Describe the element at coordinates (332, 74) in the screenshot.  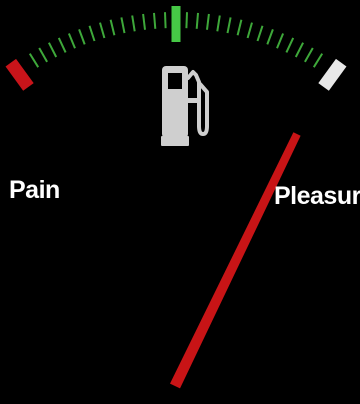
I see `full-end-marker` at that location.